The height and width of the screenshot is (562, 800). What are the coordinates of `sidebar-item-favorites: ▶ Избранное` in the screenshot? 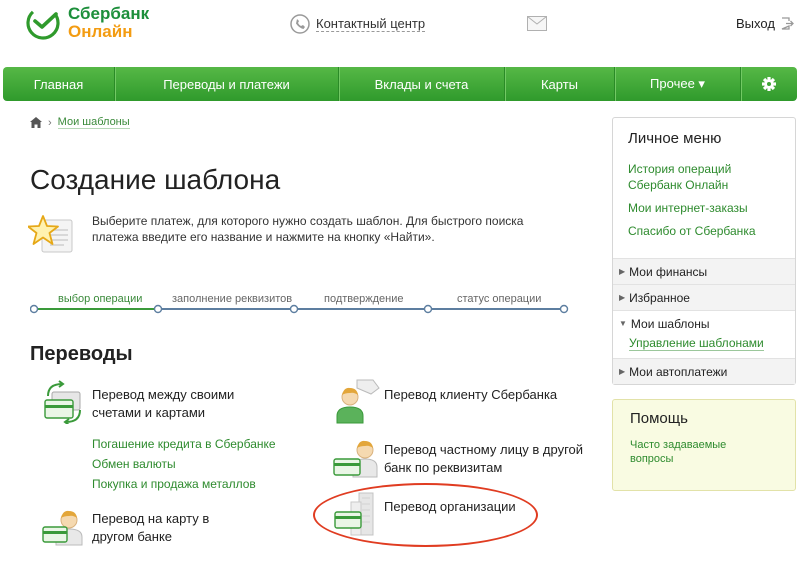 It's located at (704, 297).